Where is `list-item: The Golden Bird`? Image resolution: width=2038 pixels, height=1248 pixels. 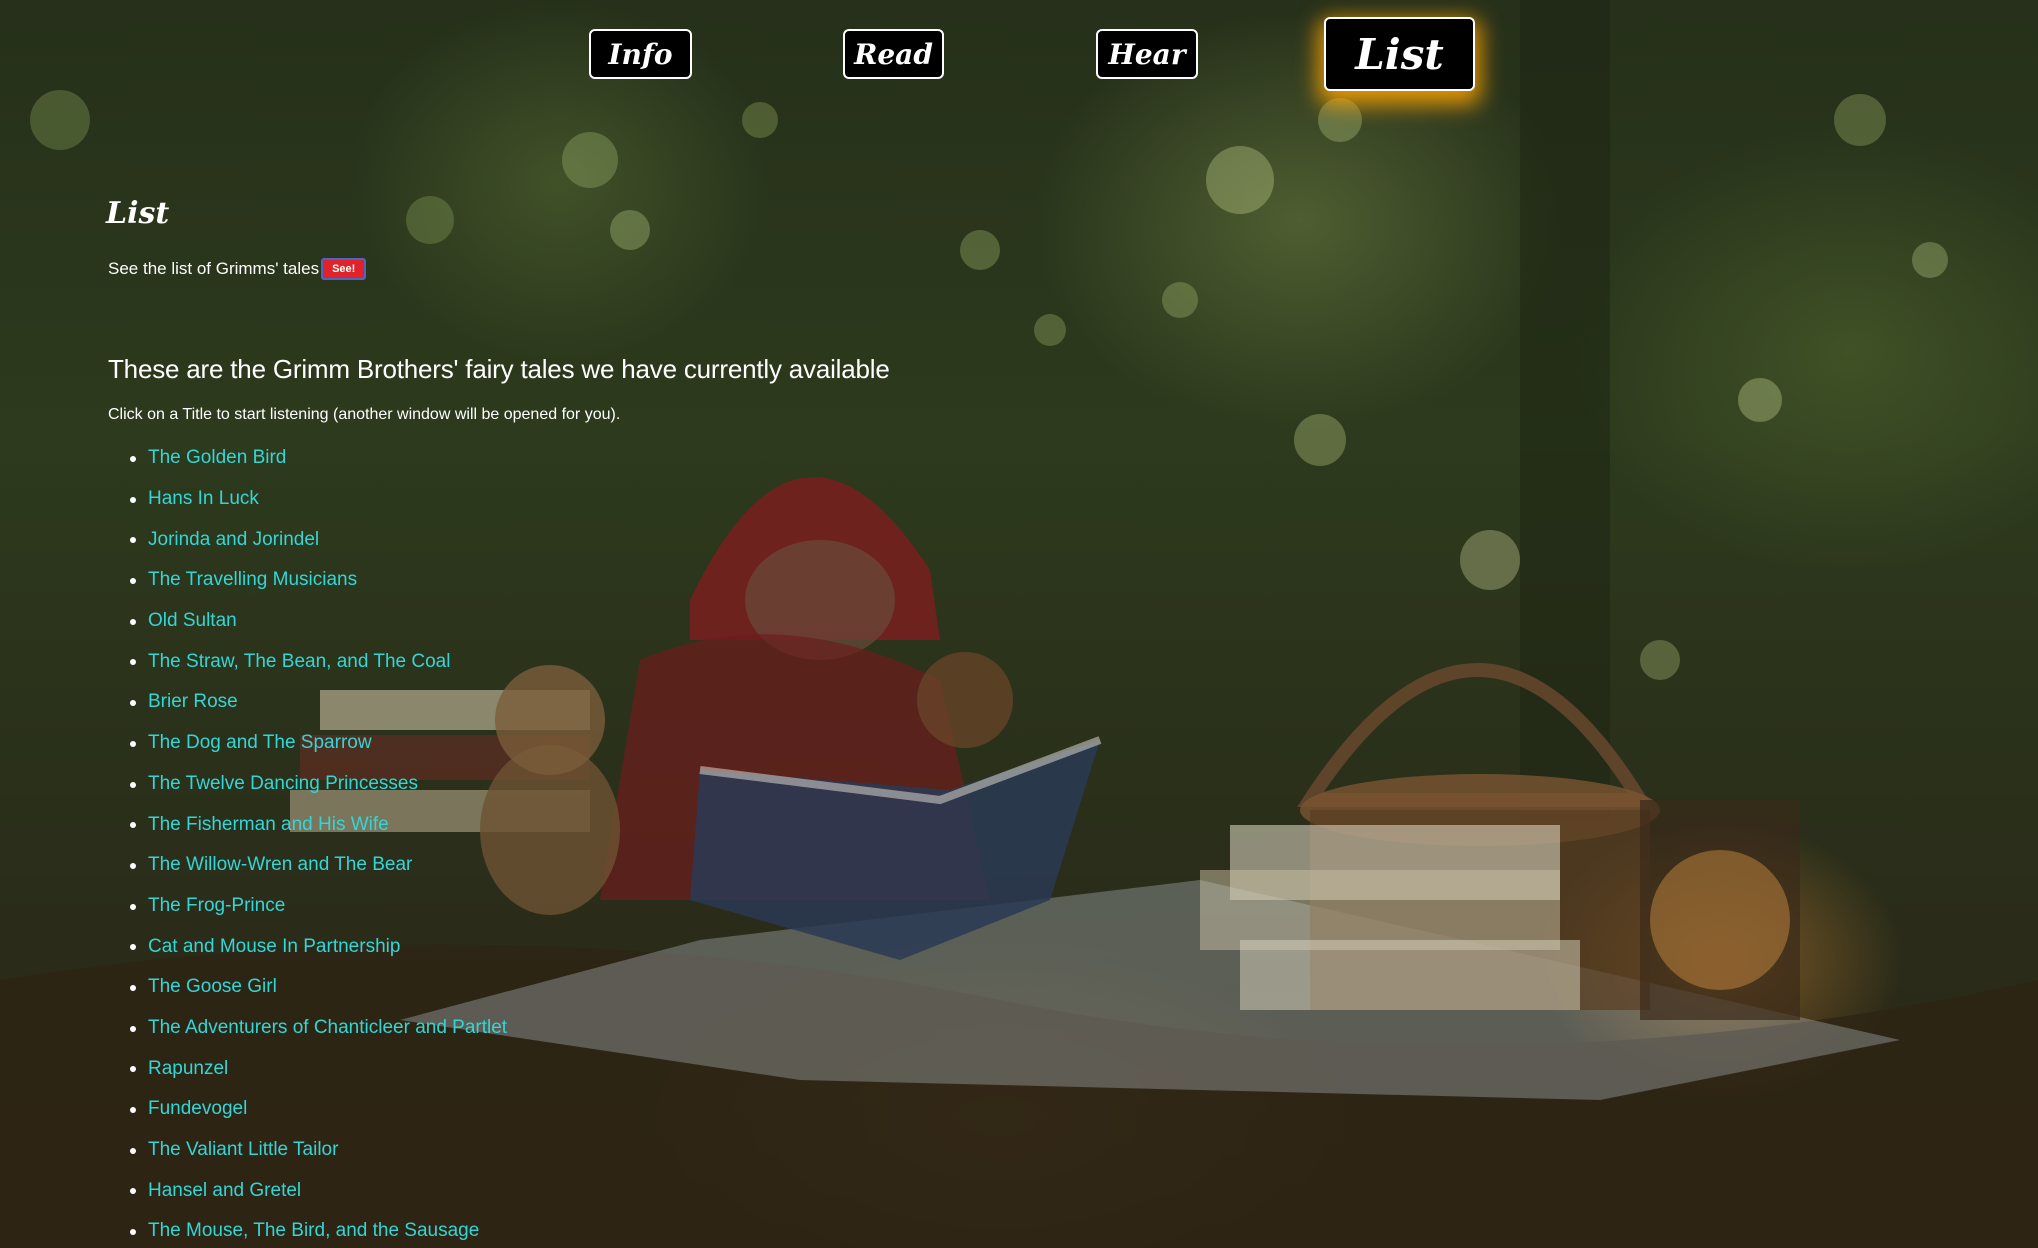
list-item: The Golden Bird is located at coordinates (307, 458).